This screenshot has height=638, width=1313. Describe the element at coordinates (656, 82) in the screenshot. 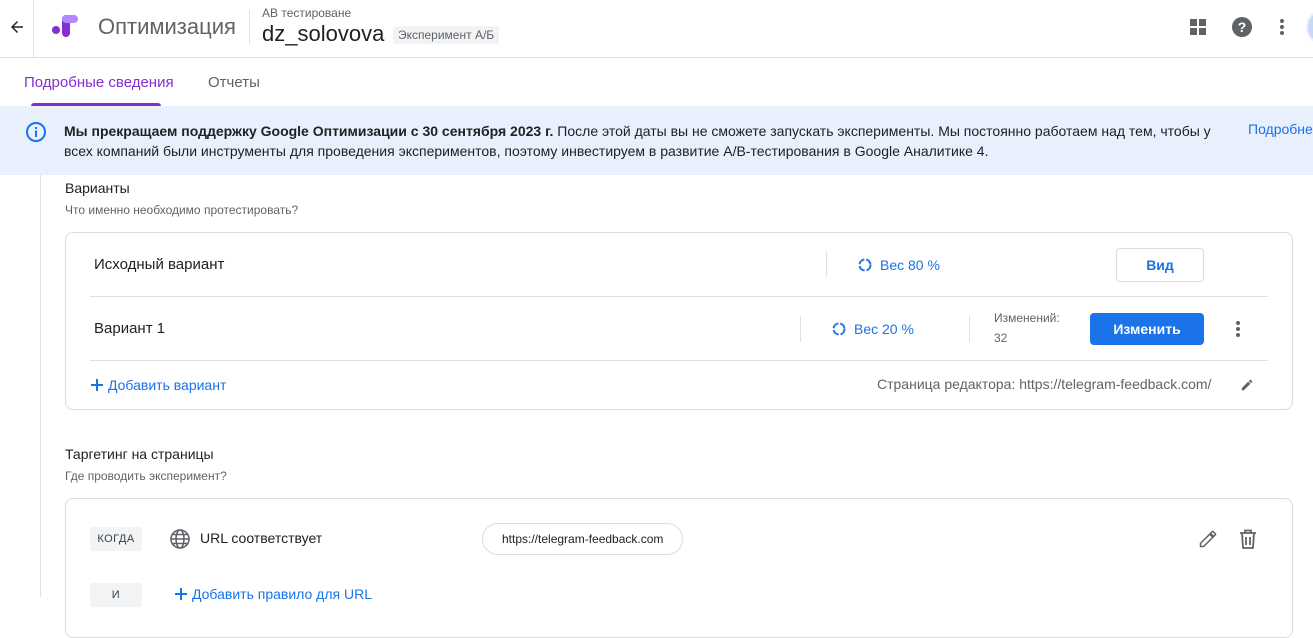

I see `tab-bar: Подробные сведения Отчеты` at that location.